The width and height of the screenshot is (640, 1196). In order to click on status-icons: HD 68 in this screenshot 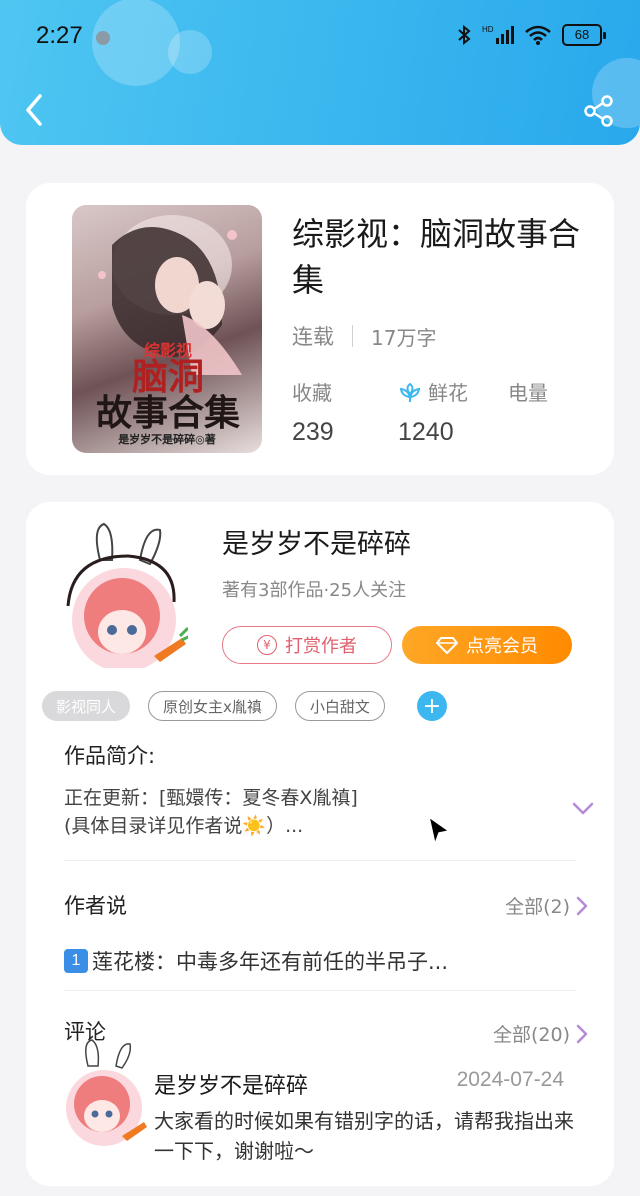, I will do `click(531, 35)`.